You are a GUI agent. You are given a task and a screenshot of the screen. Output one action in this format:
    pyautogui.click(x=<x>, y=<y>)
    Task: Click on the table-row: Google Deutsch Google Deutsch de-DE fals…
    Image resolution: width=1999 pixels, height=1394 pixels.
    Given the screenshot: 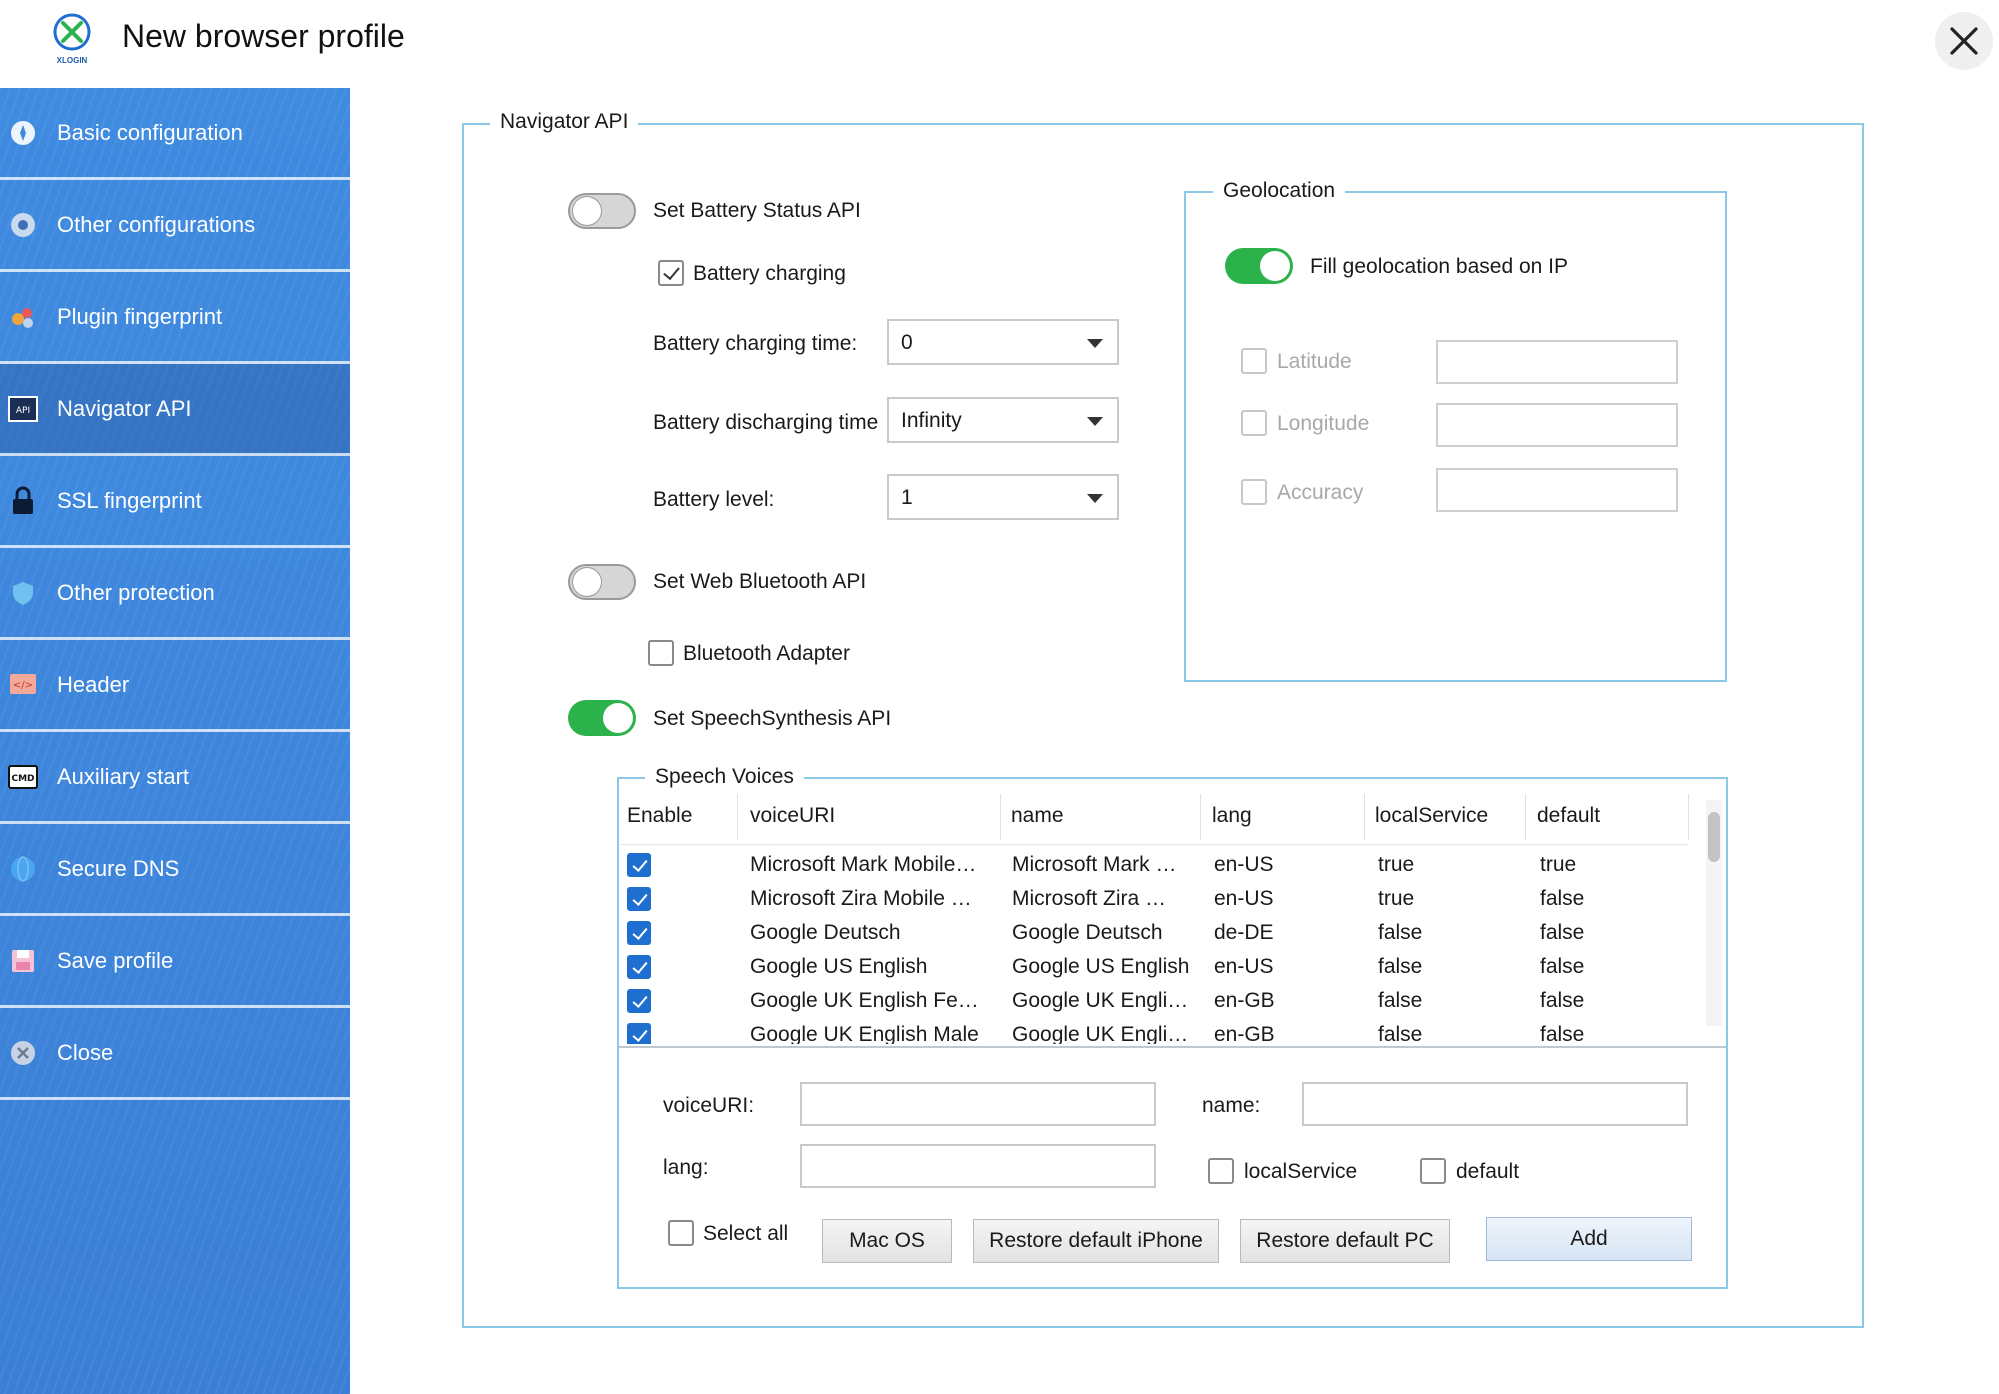 What is the action you would take?
    pyautogui.click(x=1150, y=933)
    